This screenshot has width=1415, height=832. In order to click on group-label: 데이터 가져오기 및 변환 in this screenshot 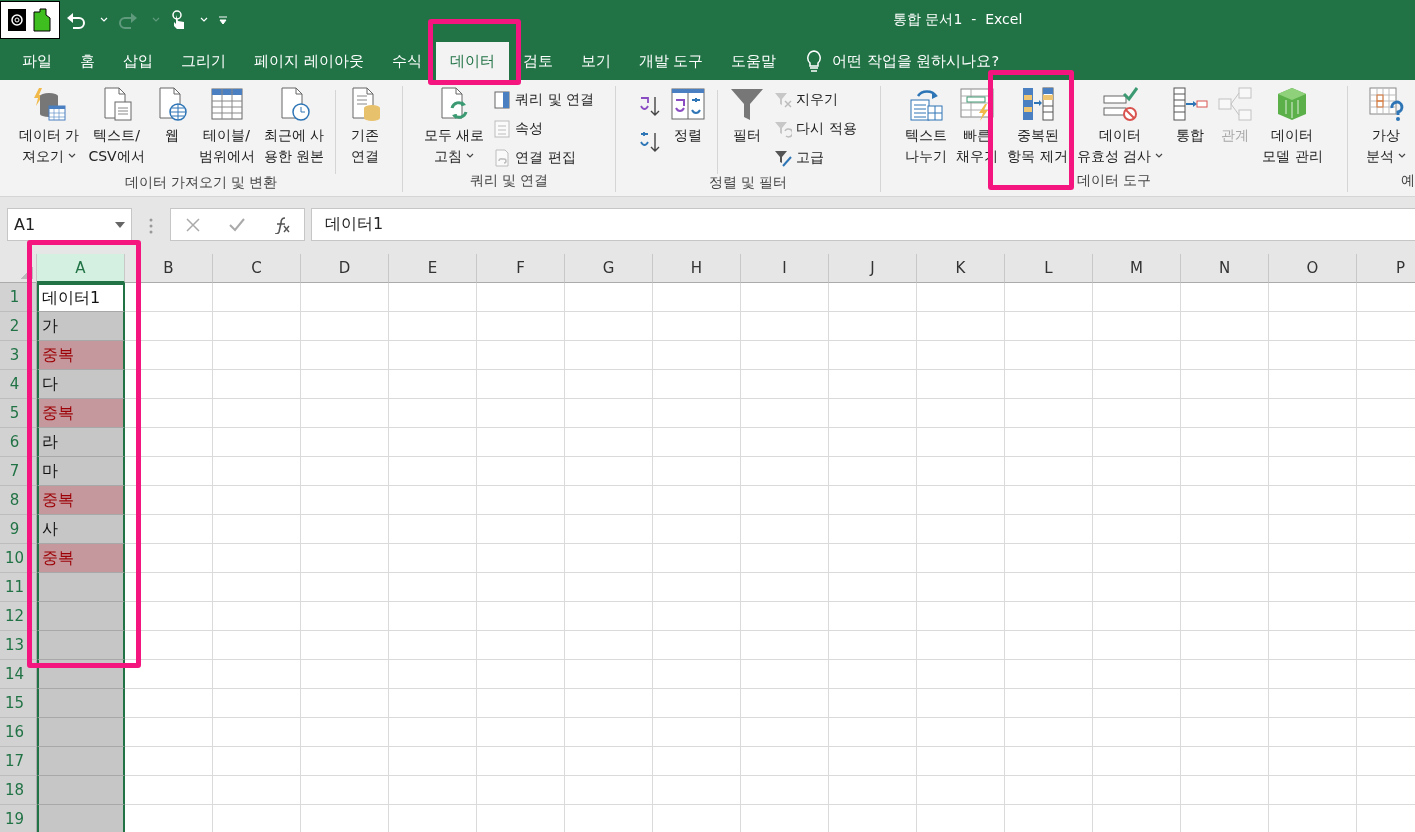, I will do `click(201, 183)`.